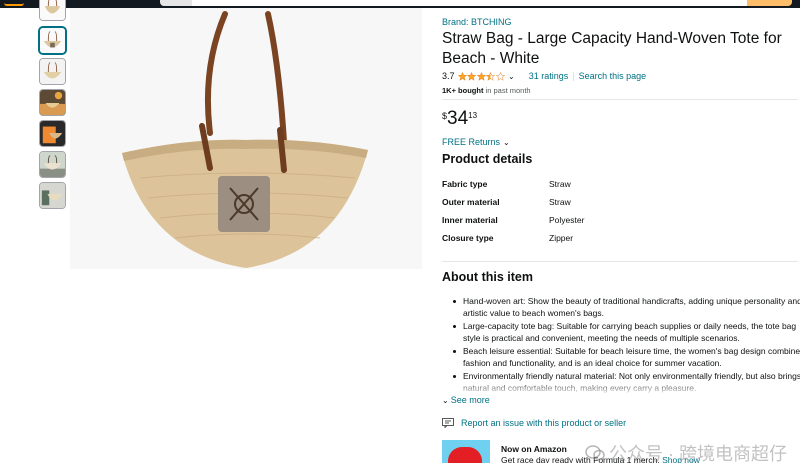 The width and height of the screenshot is (800, 463). What do you see at coordinates (592, 185) in the screenshot?
I see `detail-row: Fabric type Straw` at bounding box center [592, 185].